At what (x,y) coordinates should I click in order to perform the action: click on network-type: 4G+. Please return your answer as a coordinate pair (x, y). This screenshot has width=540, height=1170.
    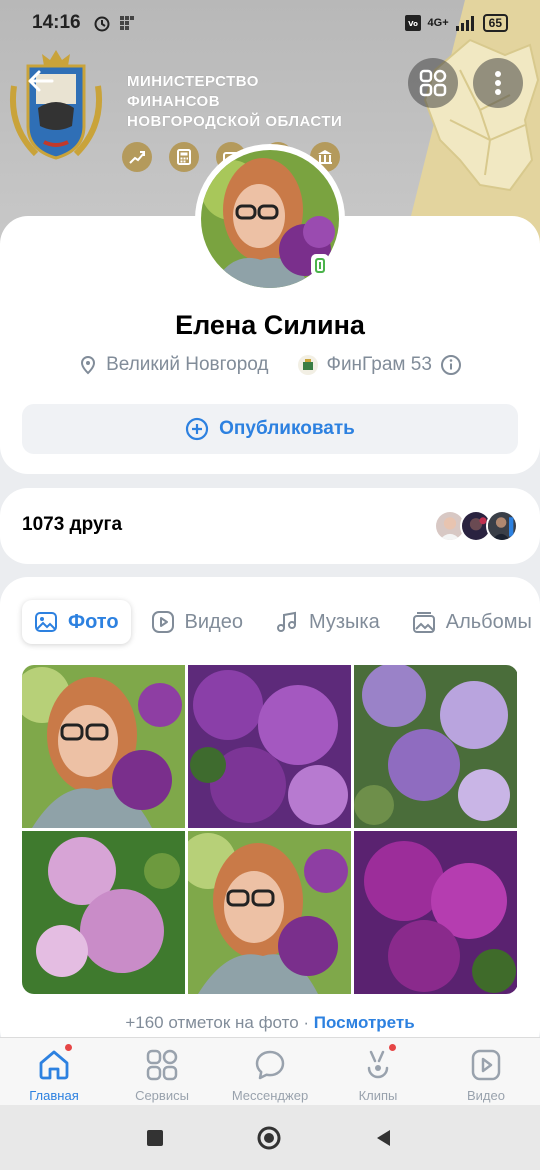
    Looking at the image, I should click on (438, 23).